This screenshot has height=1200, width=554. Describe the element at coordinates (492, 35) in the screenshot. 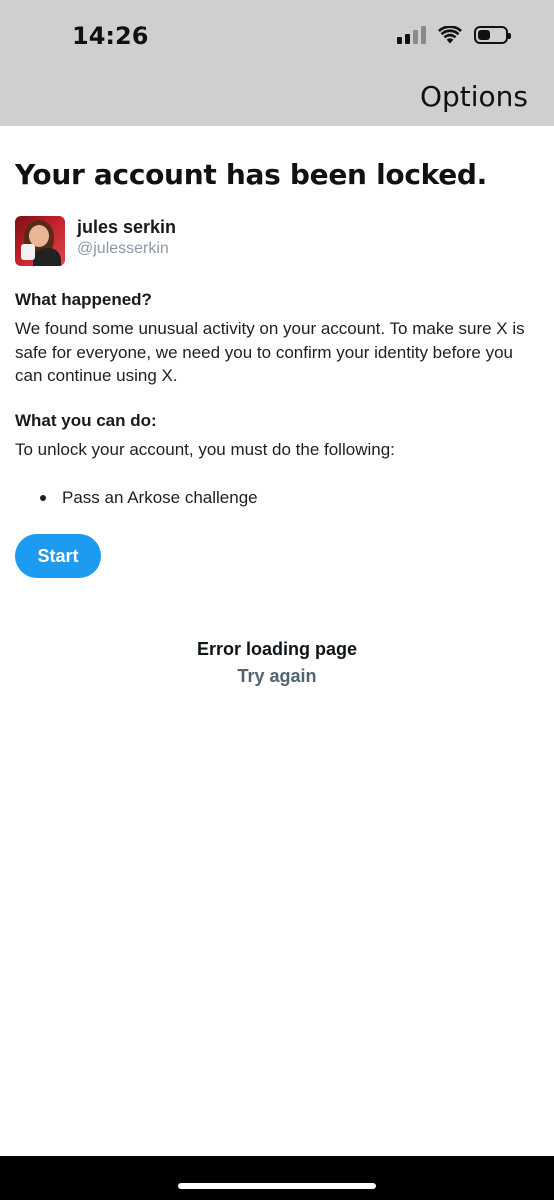

I see `battery-icon` at that location.